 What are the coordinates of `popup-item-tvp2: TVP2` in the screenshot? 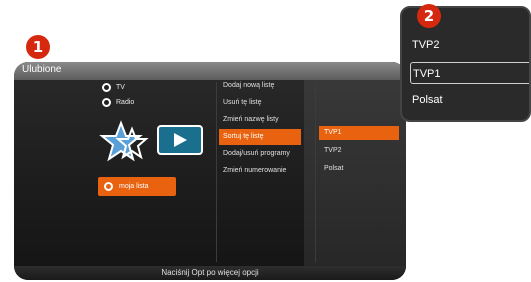 It's located at (469, 45).